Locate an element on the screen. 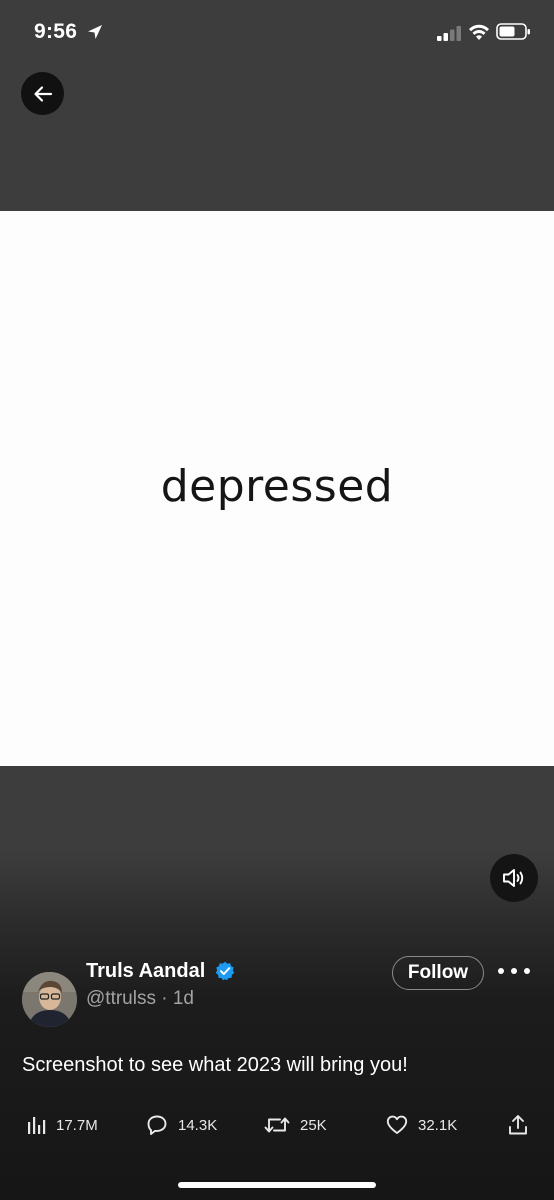 Image resolution: width=554 pixels, height=1200 pixels. like-button: 32.1K is located at coordinates (421, 1125).